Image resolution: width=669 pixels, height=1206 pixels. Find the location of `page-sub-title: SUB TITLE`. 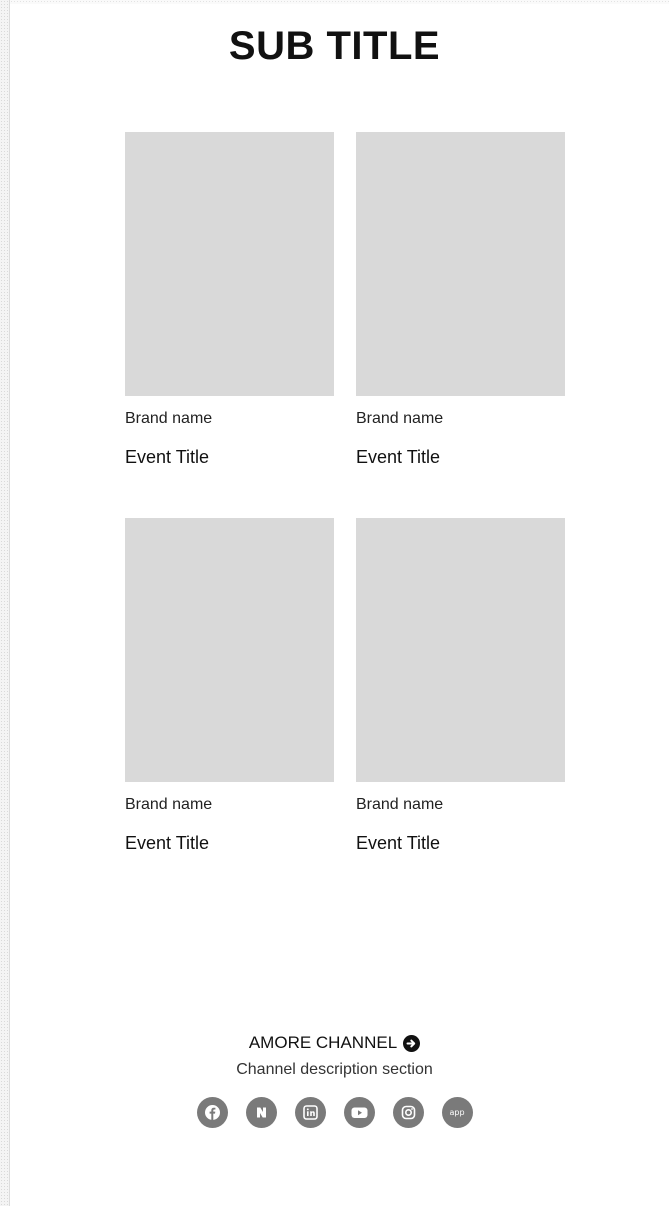

page-sub-title: SUB TITLE is located at coordinates (334, 46).